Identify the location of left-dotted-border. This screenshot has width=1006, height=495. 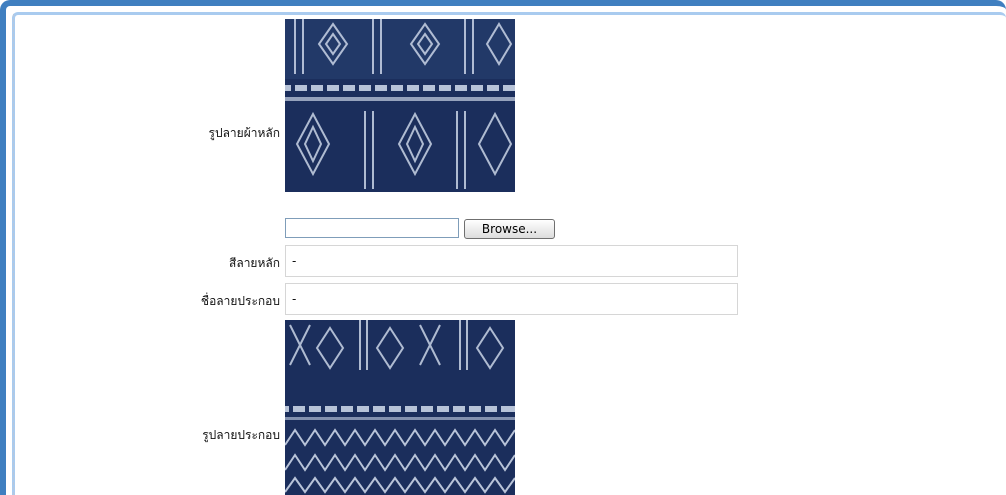
(13, 254).